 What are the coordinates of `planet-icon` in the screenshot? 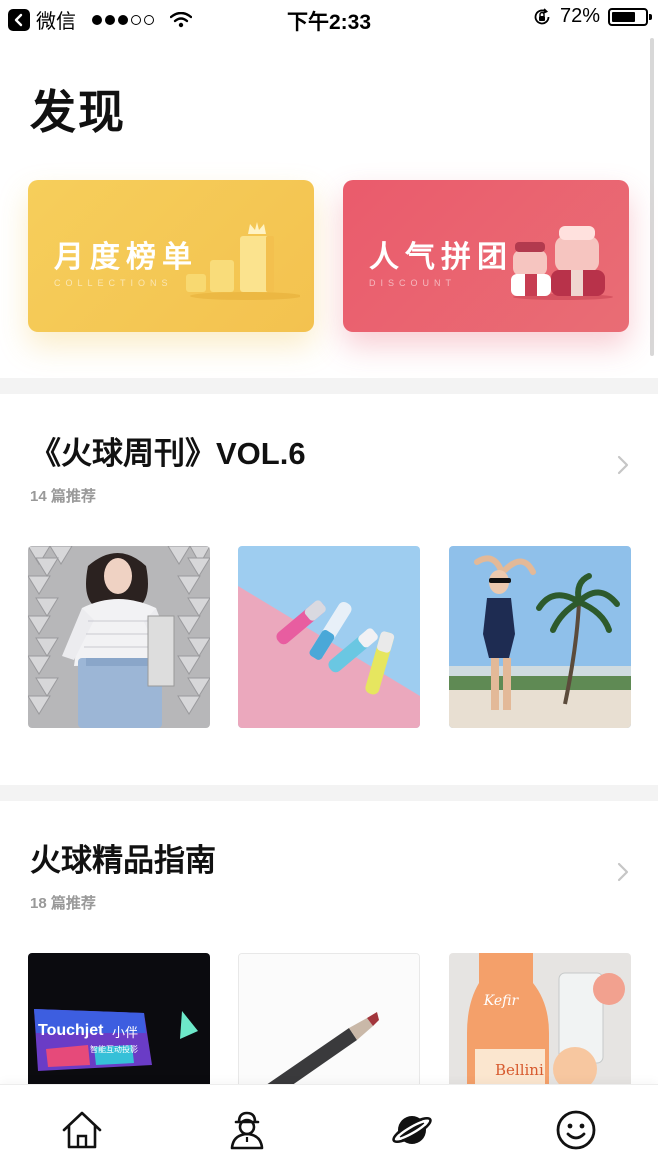 It's located at (412, 1130).